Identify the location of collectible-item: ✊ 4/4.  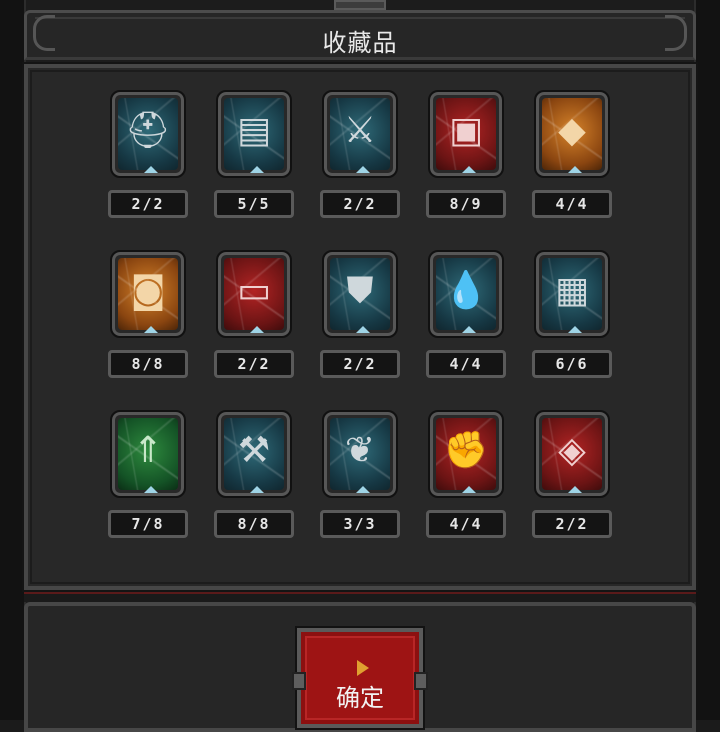
(466, 476).